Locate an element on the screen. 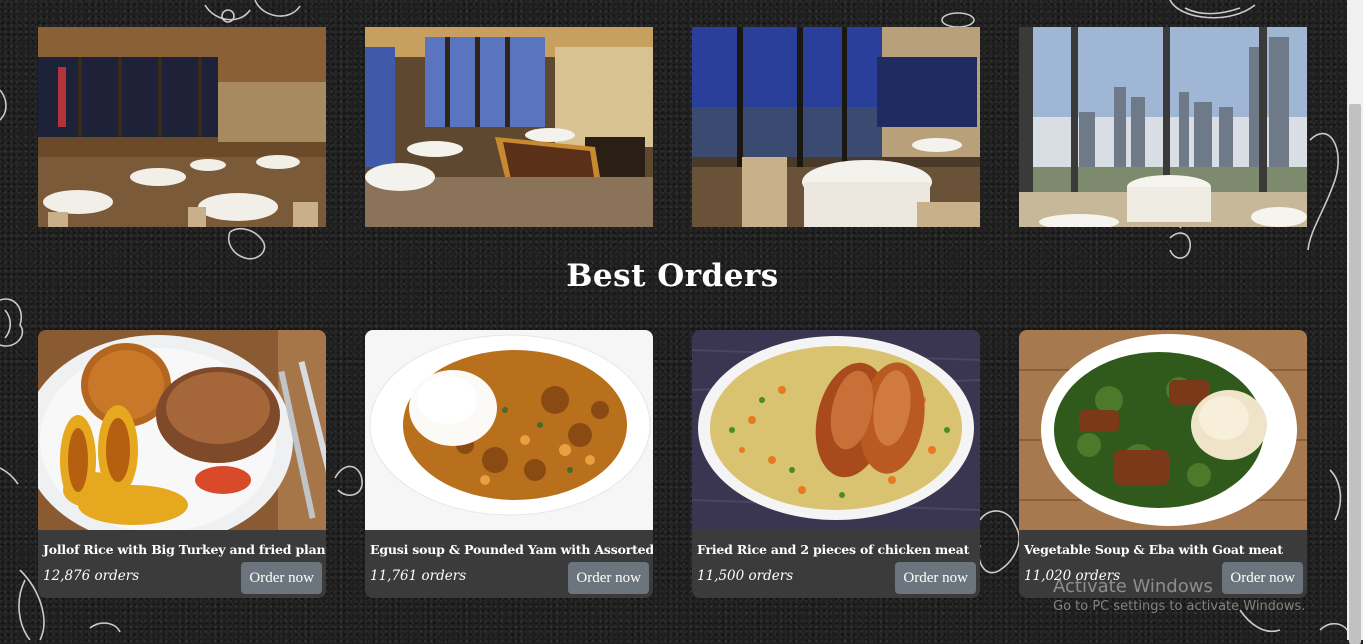 The width and height of the screenshot is (1363, 644). watermark-title: Activate Windows is located at coordinates (1133, 586).